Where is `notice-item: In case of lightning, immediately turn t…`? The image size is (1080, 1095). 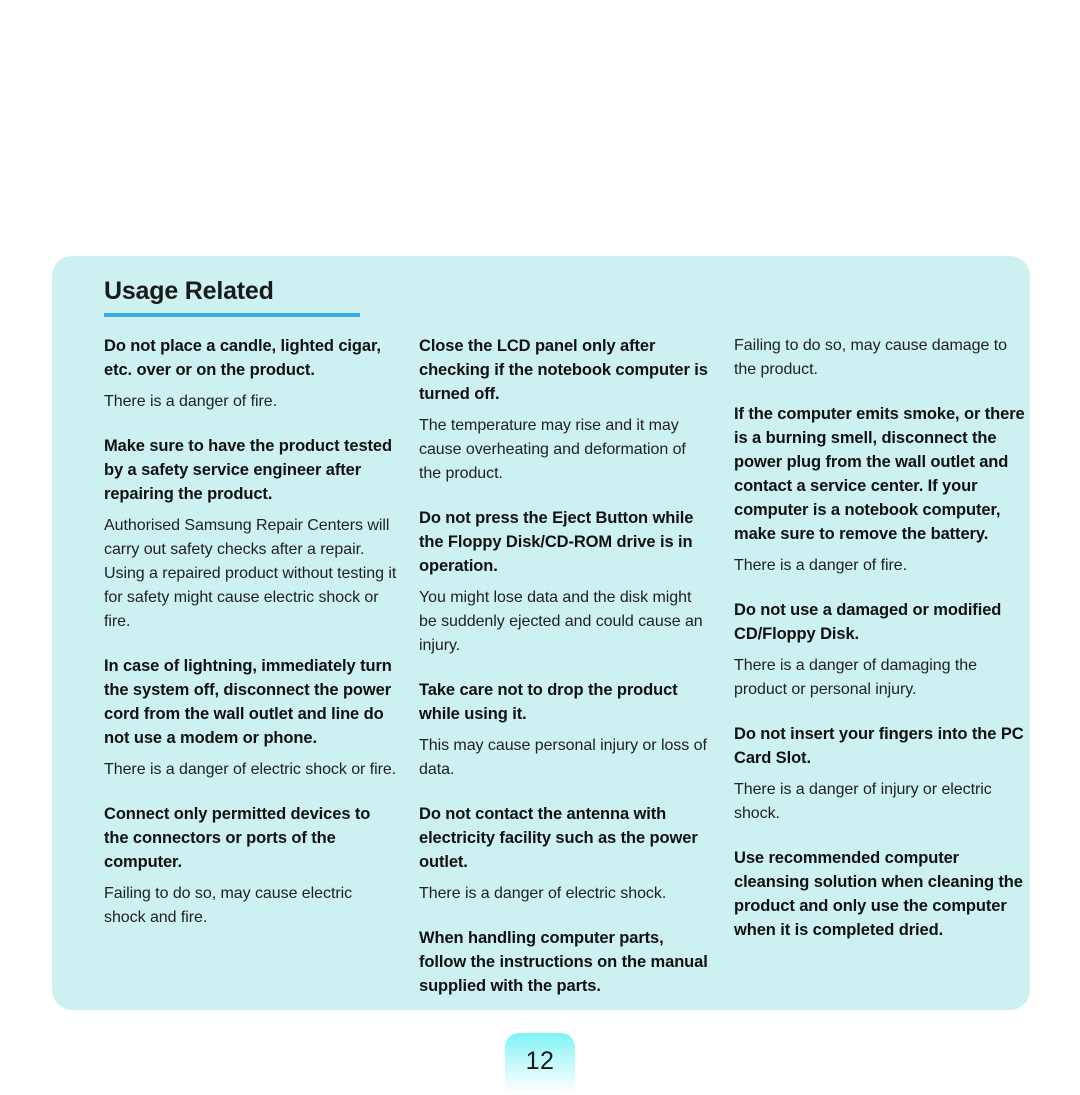 notice-item: In case of lightning, immediately turn t… is located at coordinates (258, 718).